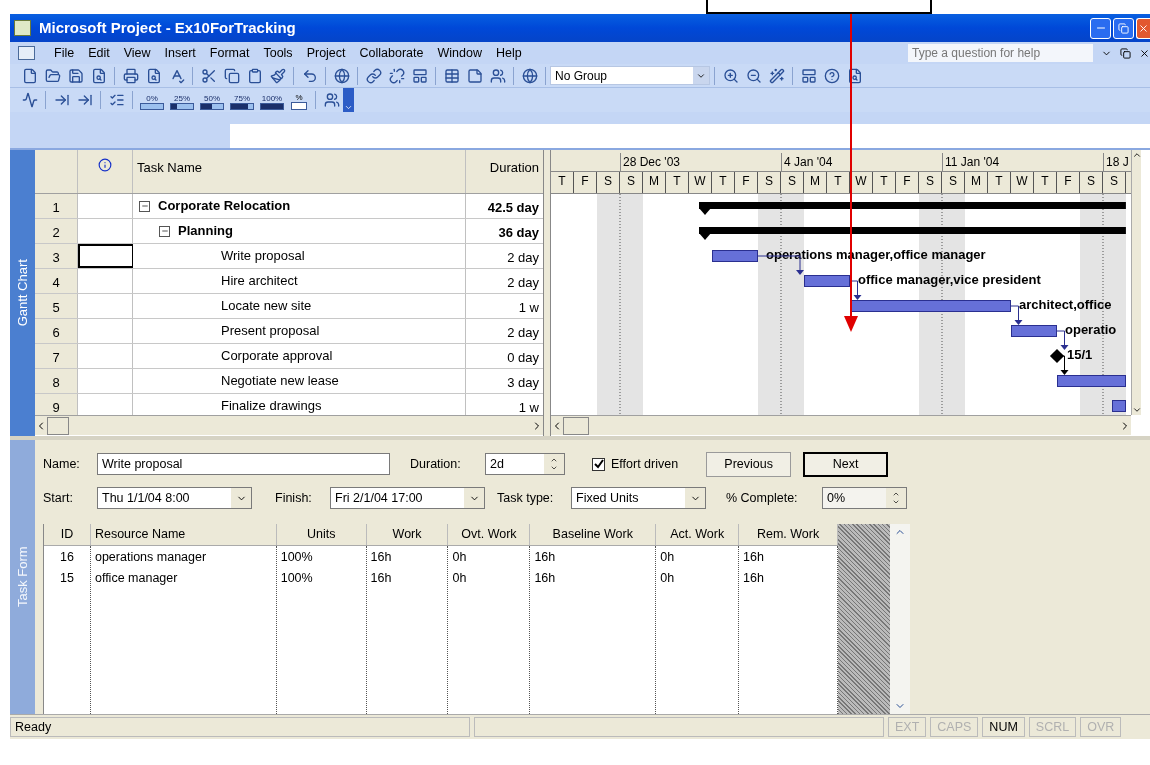 The height and width of the screenshot is (765, 1150). What do you see at coordinates (504, 171) in the screenshot?
I see `column-header: Duration` at bounding box center [504, 171].